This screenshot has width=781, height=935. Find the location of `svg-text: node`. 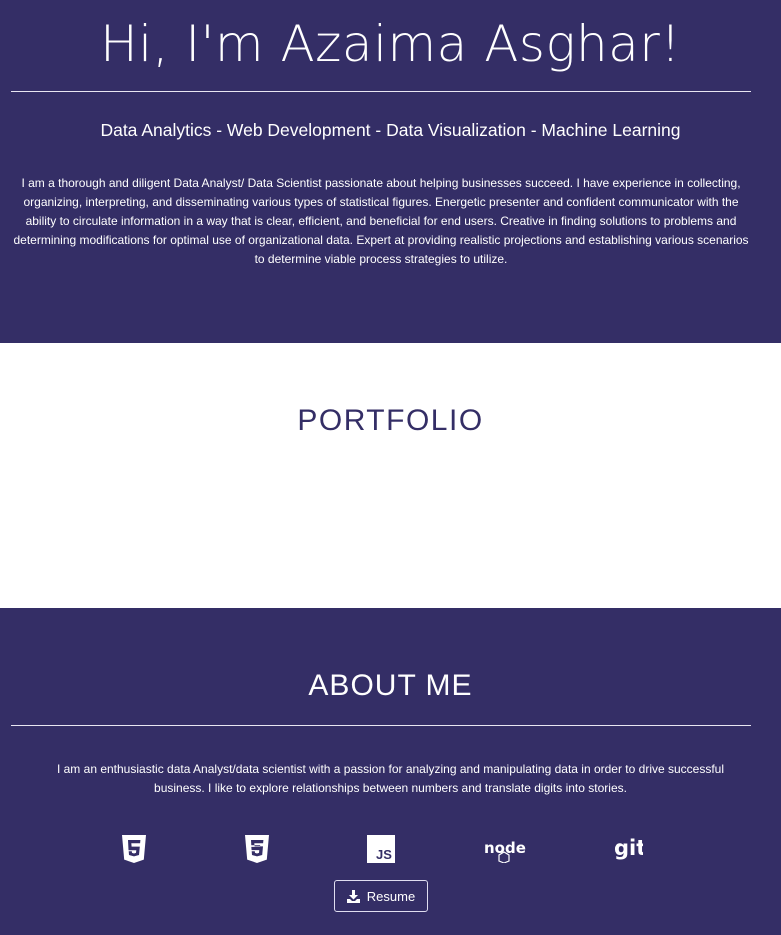

svg-text: node is located at coordinates (505, 848).